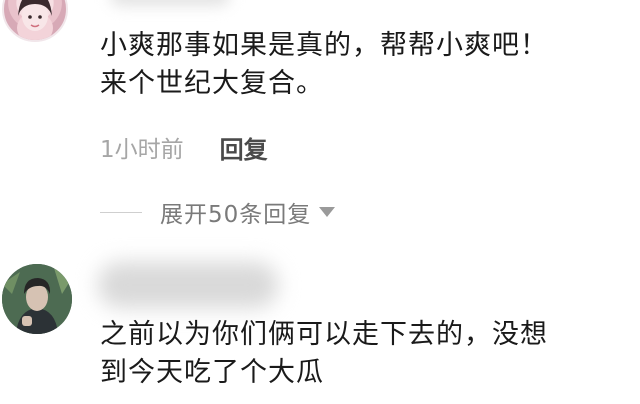 This screenshot has width=640, height=404. Describe the element at coordinates (324, 334) in the screenshot. I see `comment-text-line: 之前以为你们俩可以走下去的，没想` at that location.